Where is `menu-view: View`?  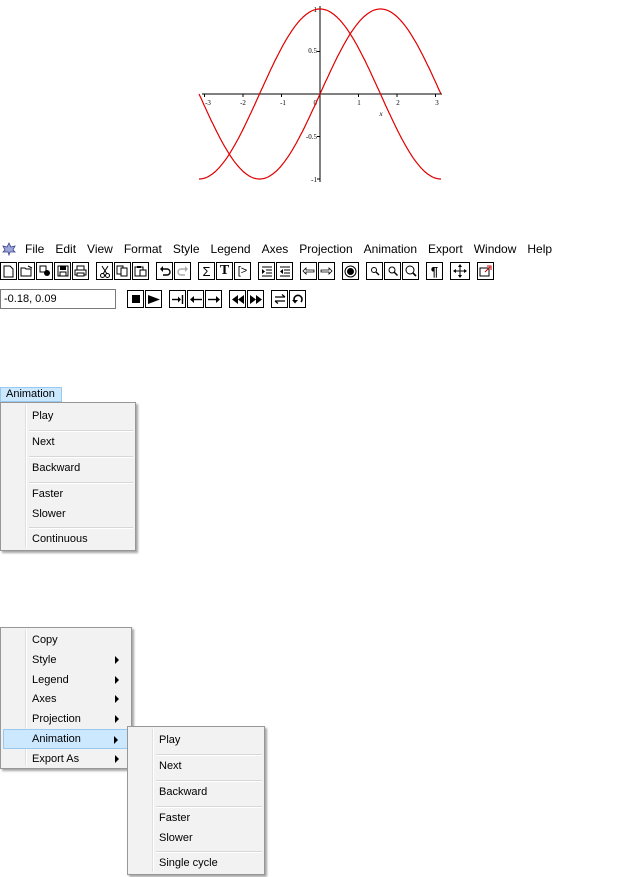
menu-view: View is located at coordinates (99, 249).